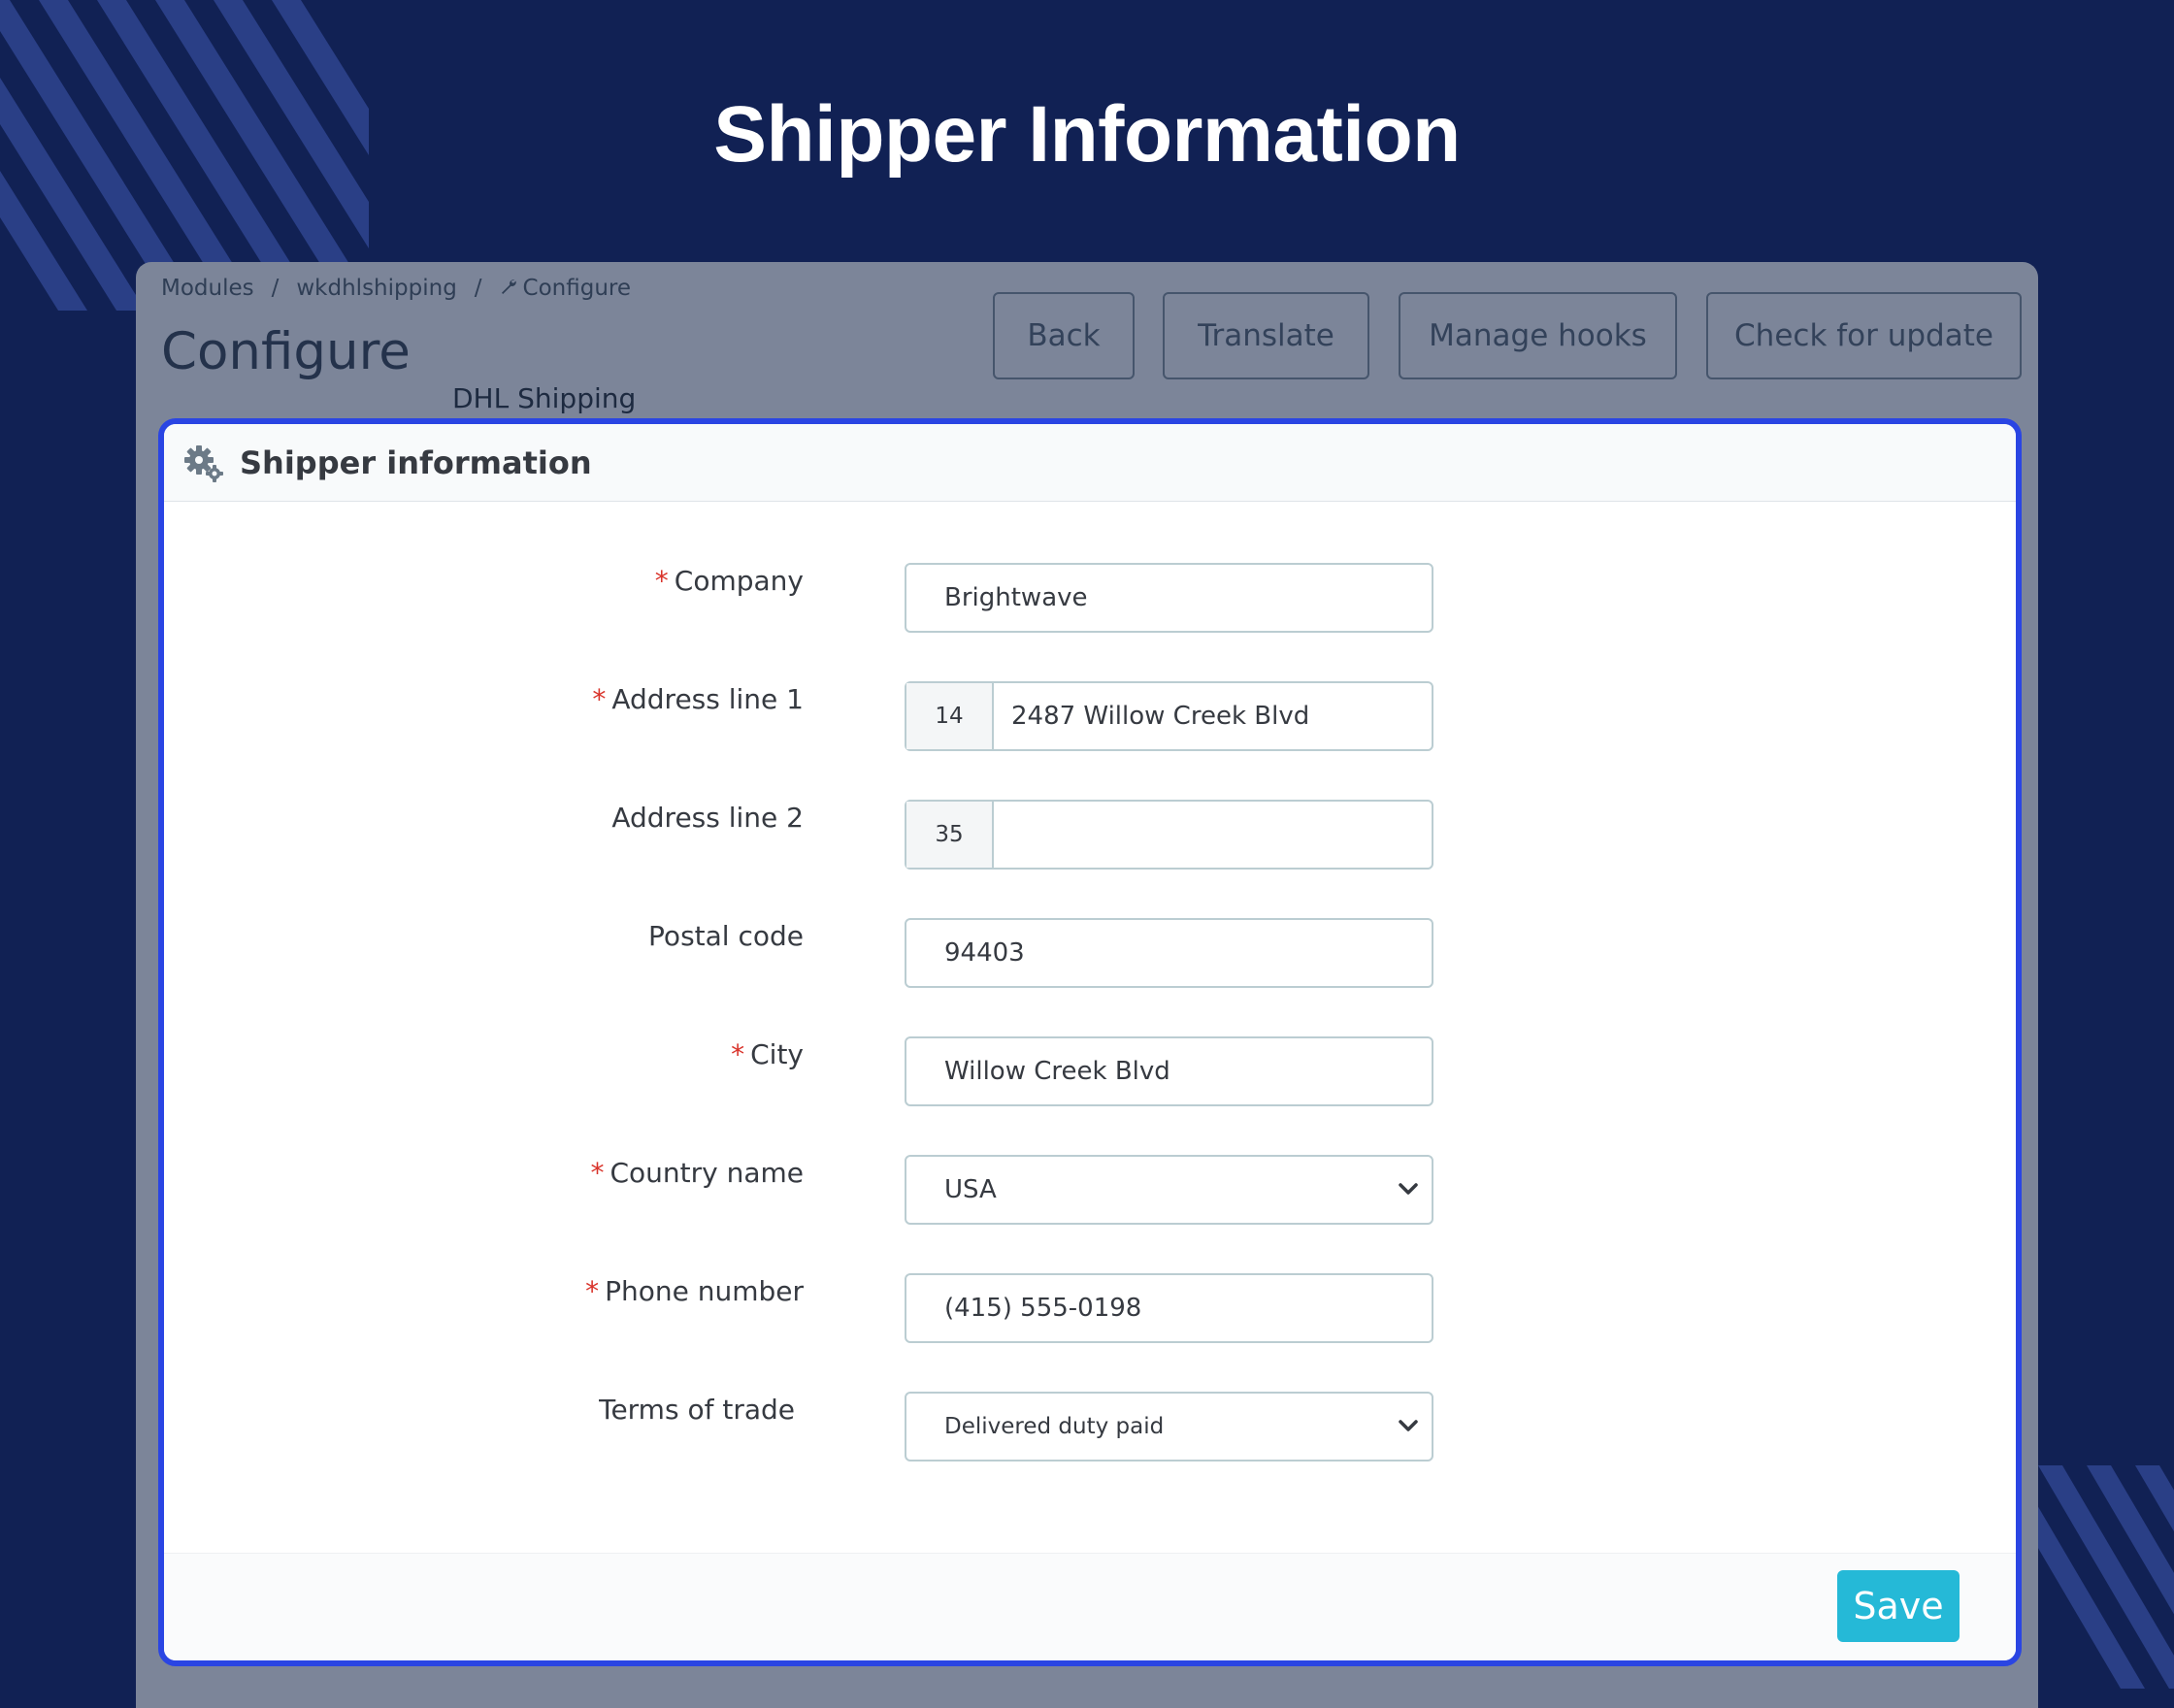 The width and height of the screenshot is (2174, 1708). What do you see at coordinates (208, 288) in the screenshot?
I see `breadcrumb-item-modules: Modules` at bounding box center [208, 288].